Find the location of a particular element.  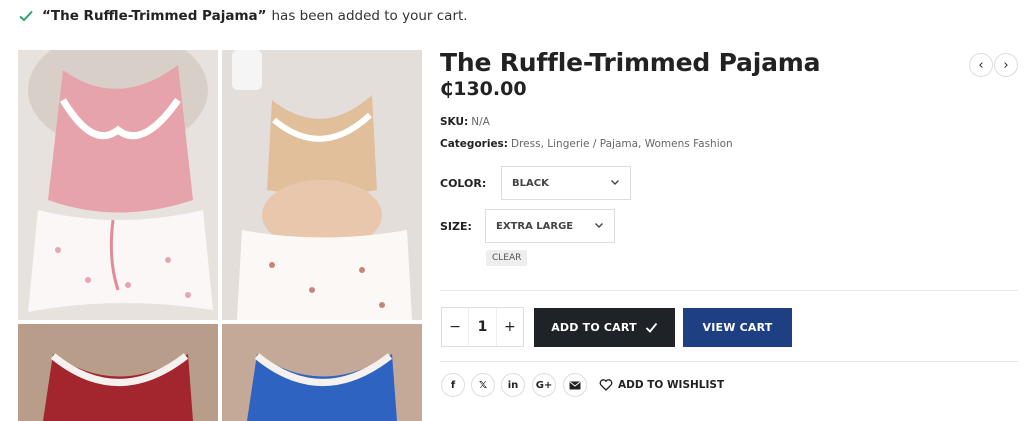

notice-product-name: “The Ruffle-Trimmed Pajama” is located at coordinates (154, 16).